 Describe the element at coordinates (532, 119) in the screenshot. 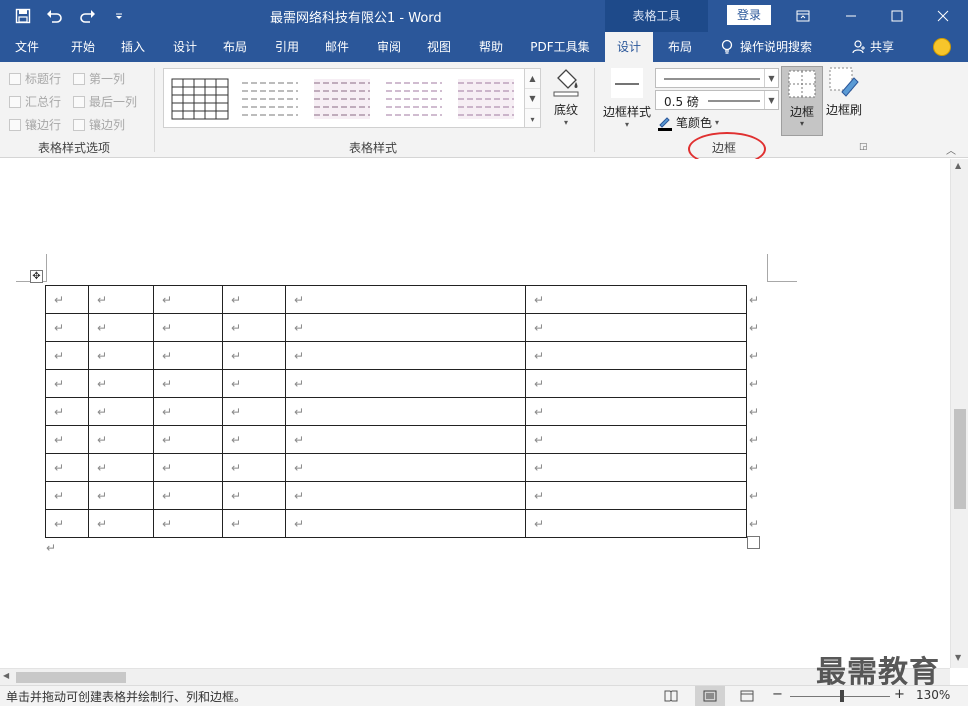

I see `gallery-more-icon: ▾` at that location.